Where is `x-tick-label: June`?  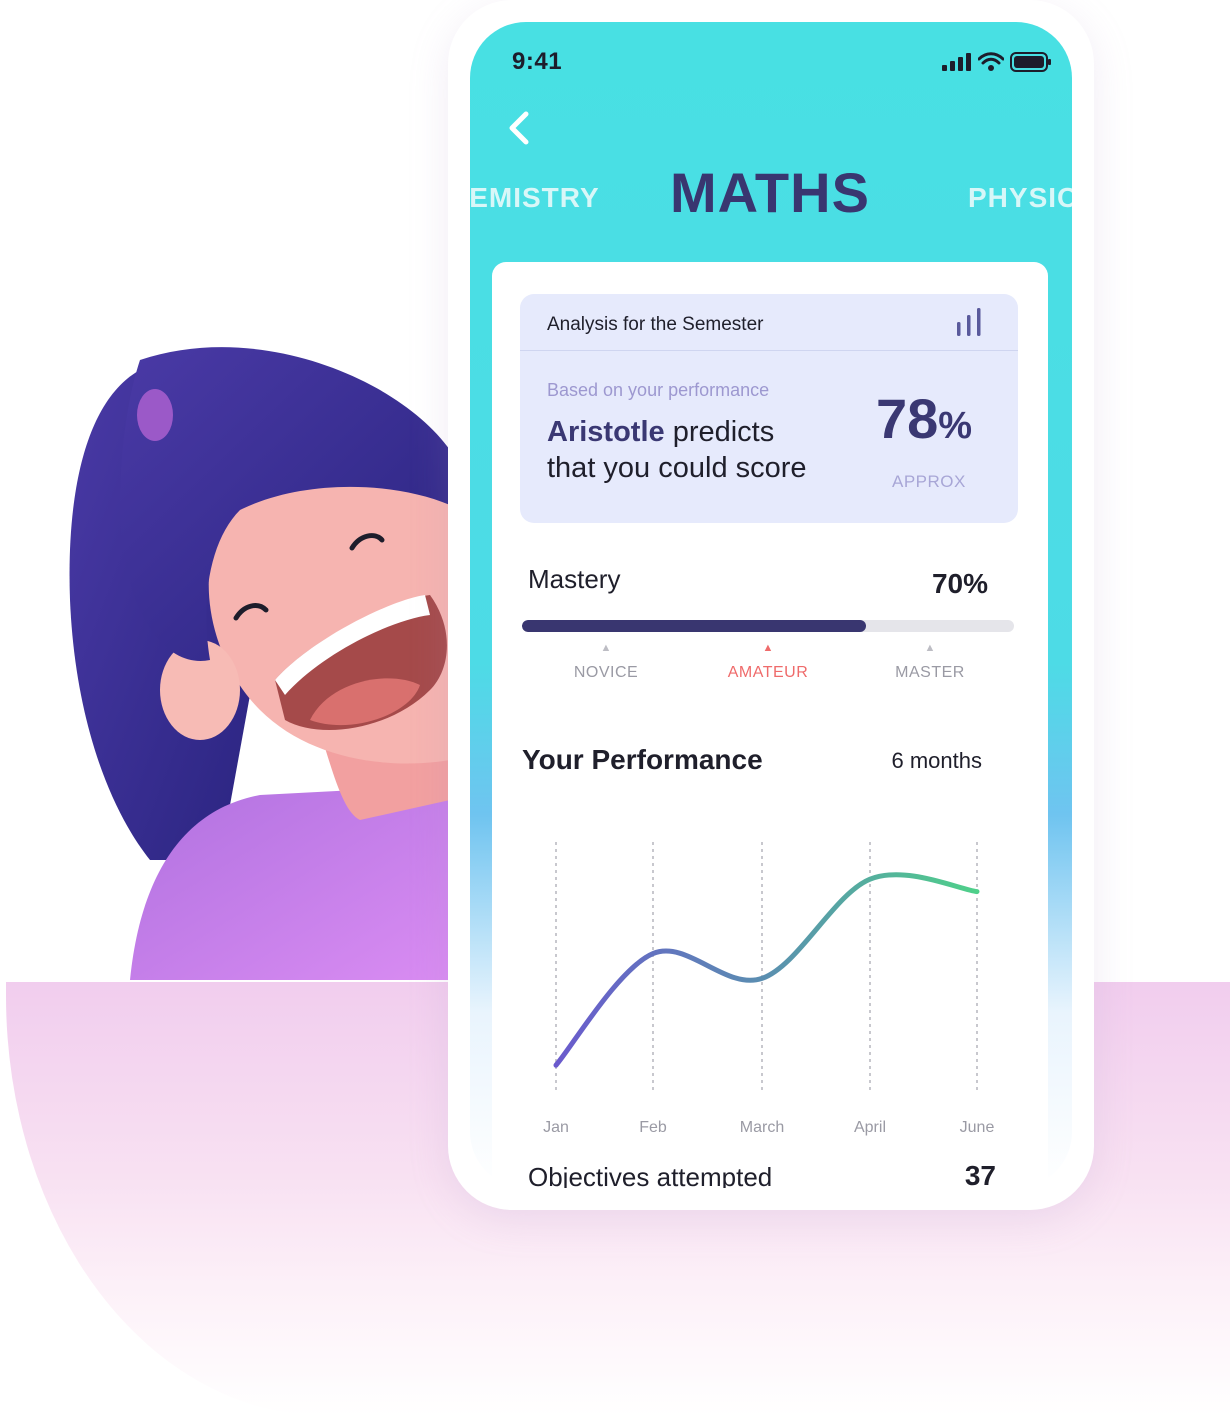 x-tick-label: June is located at coordinates (977, 1127).